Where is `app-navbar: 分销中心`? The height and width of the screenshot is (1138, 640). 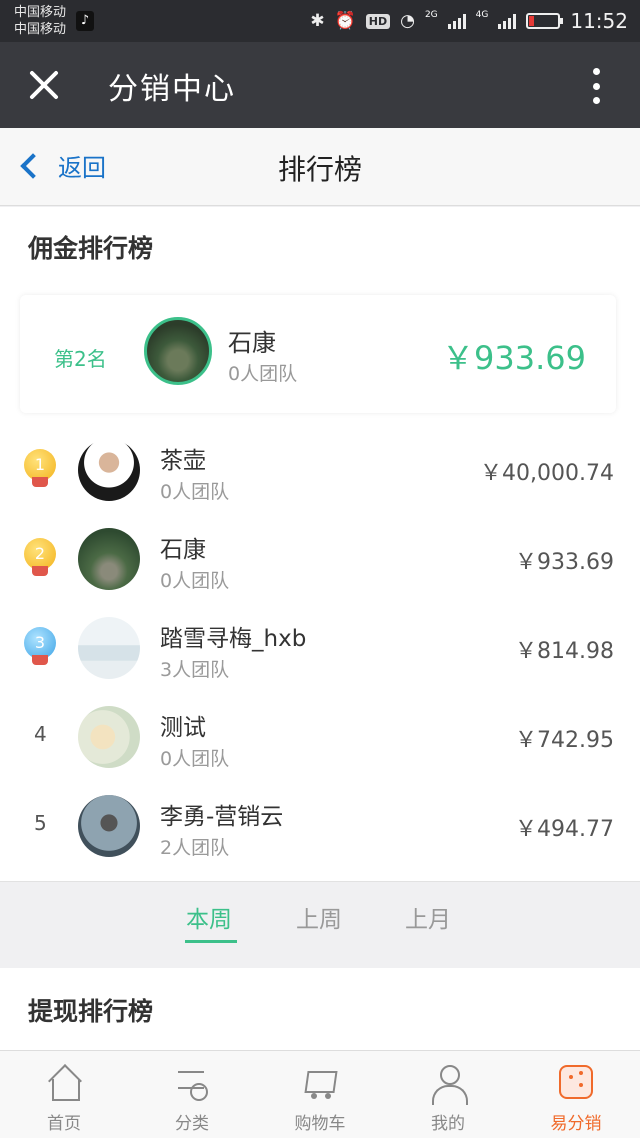 app-navbar: 分销中心 is located at coordinates (320, 85).